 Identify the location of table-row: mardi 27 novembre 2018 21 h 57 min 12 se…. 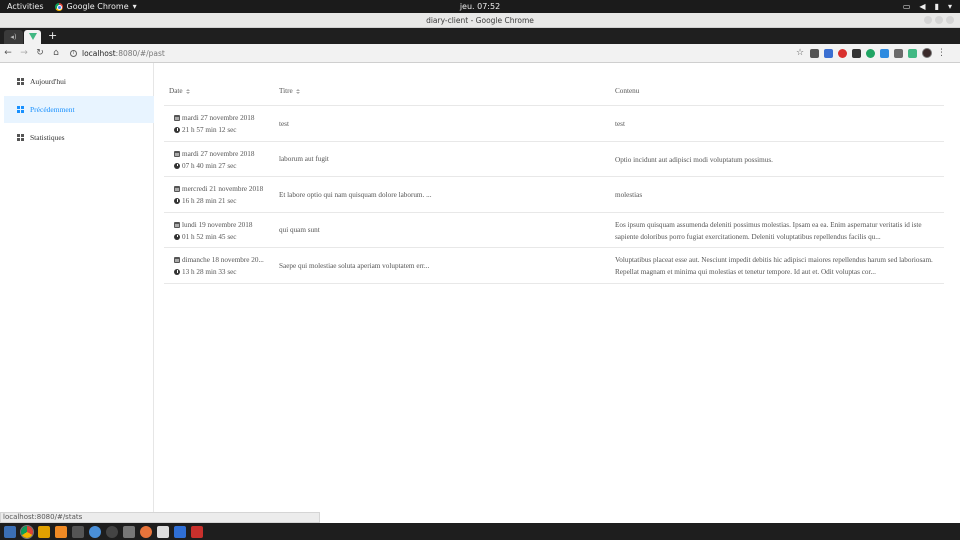
(554, 124).